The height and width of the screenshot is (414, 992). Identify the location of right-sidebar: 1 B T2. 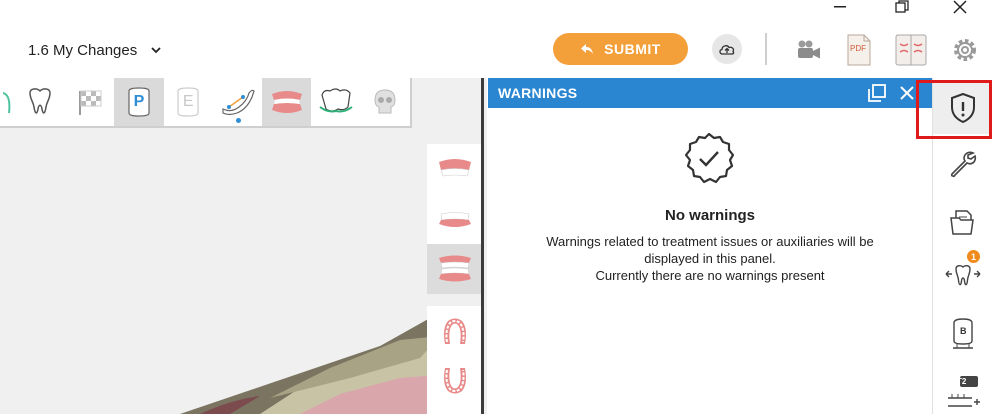
(962, 246).